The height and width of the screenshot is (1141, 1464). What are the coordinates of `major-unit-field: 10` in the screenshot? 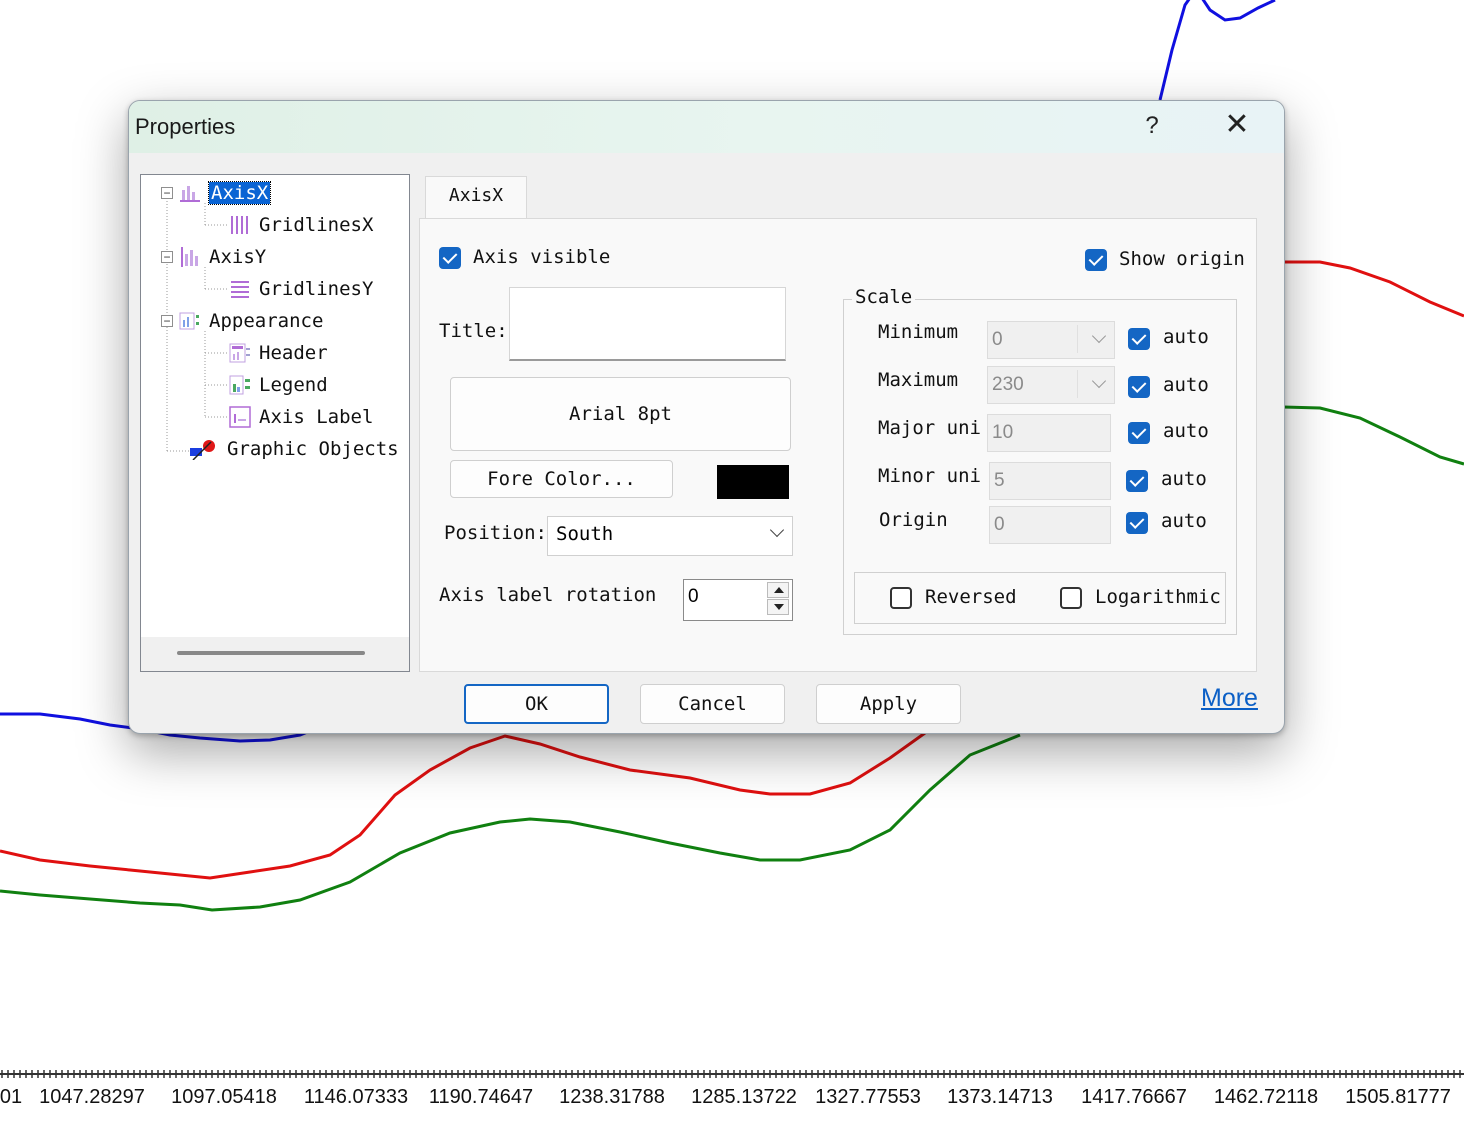 It's located at (1049, 433).